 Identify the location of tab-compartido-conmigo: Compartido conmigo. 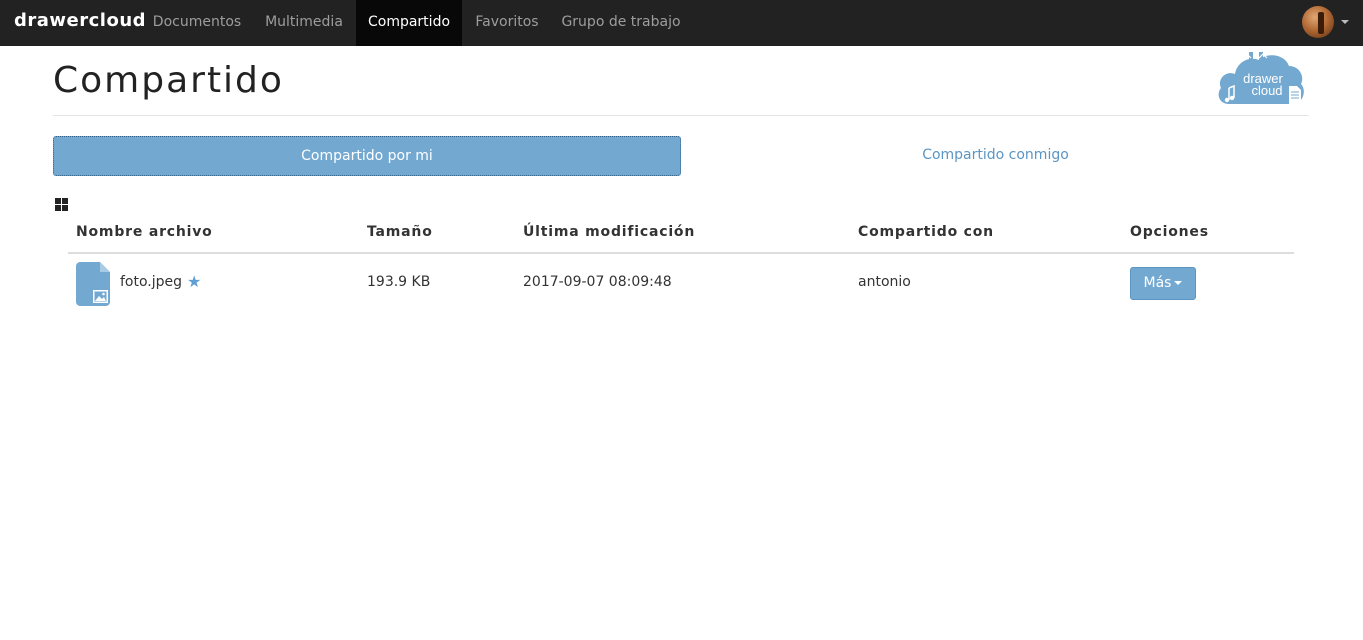
(995, 156).